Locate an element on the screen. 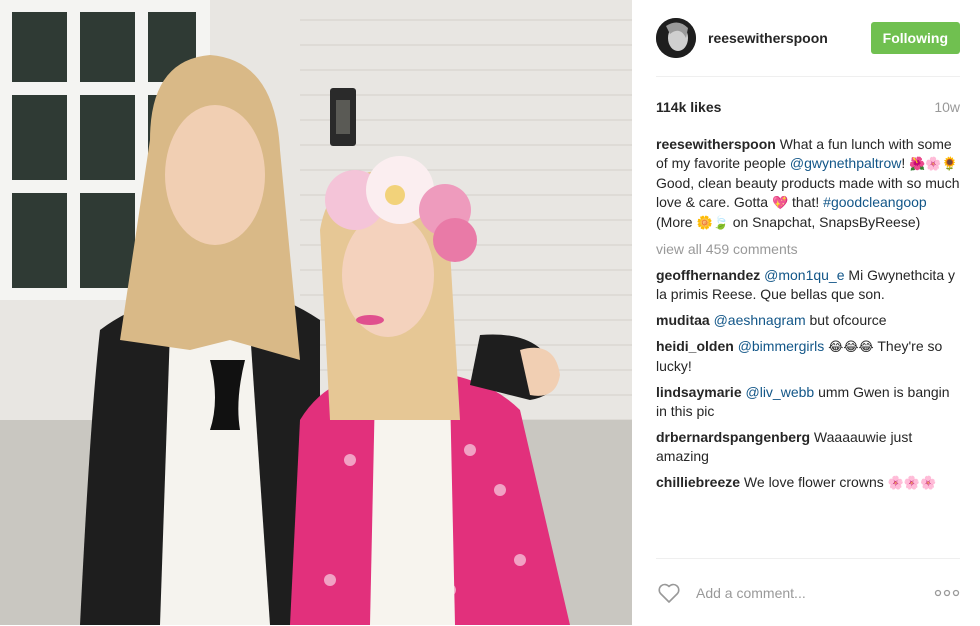 The height and width of the screenshot is (626, 980). caption-emoji: 💖 is located at coordinates (780, 203).